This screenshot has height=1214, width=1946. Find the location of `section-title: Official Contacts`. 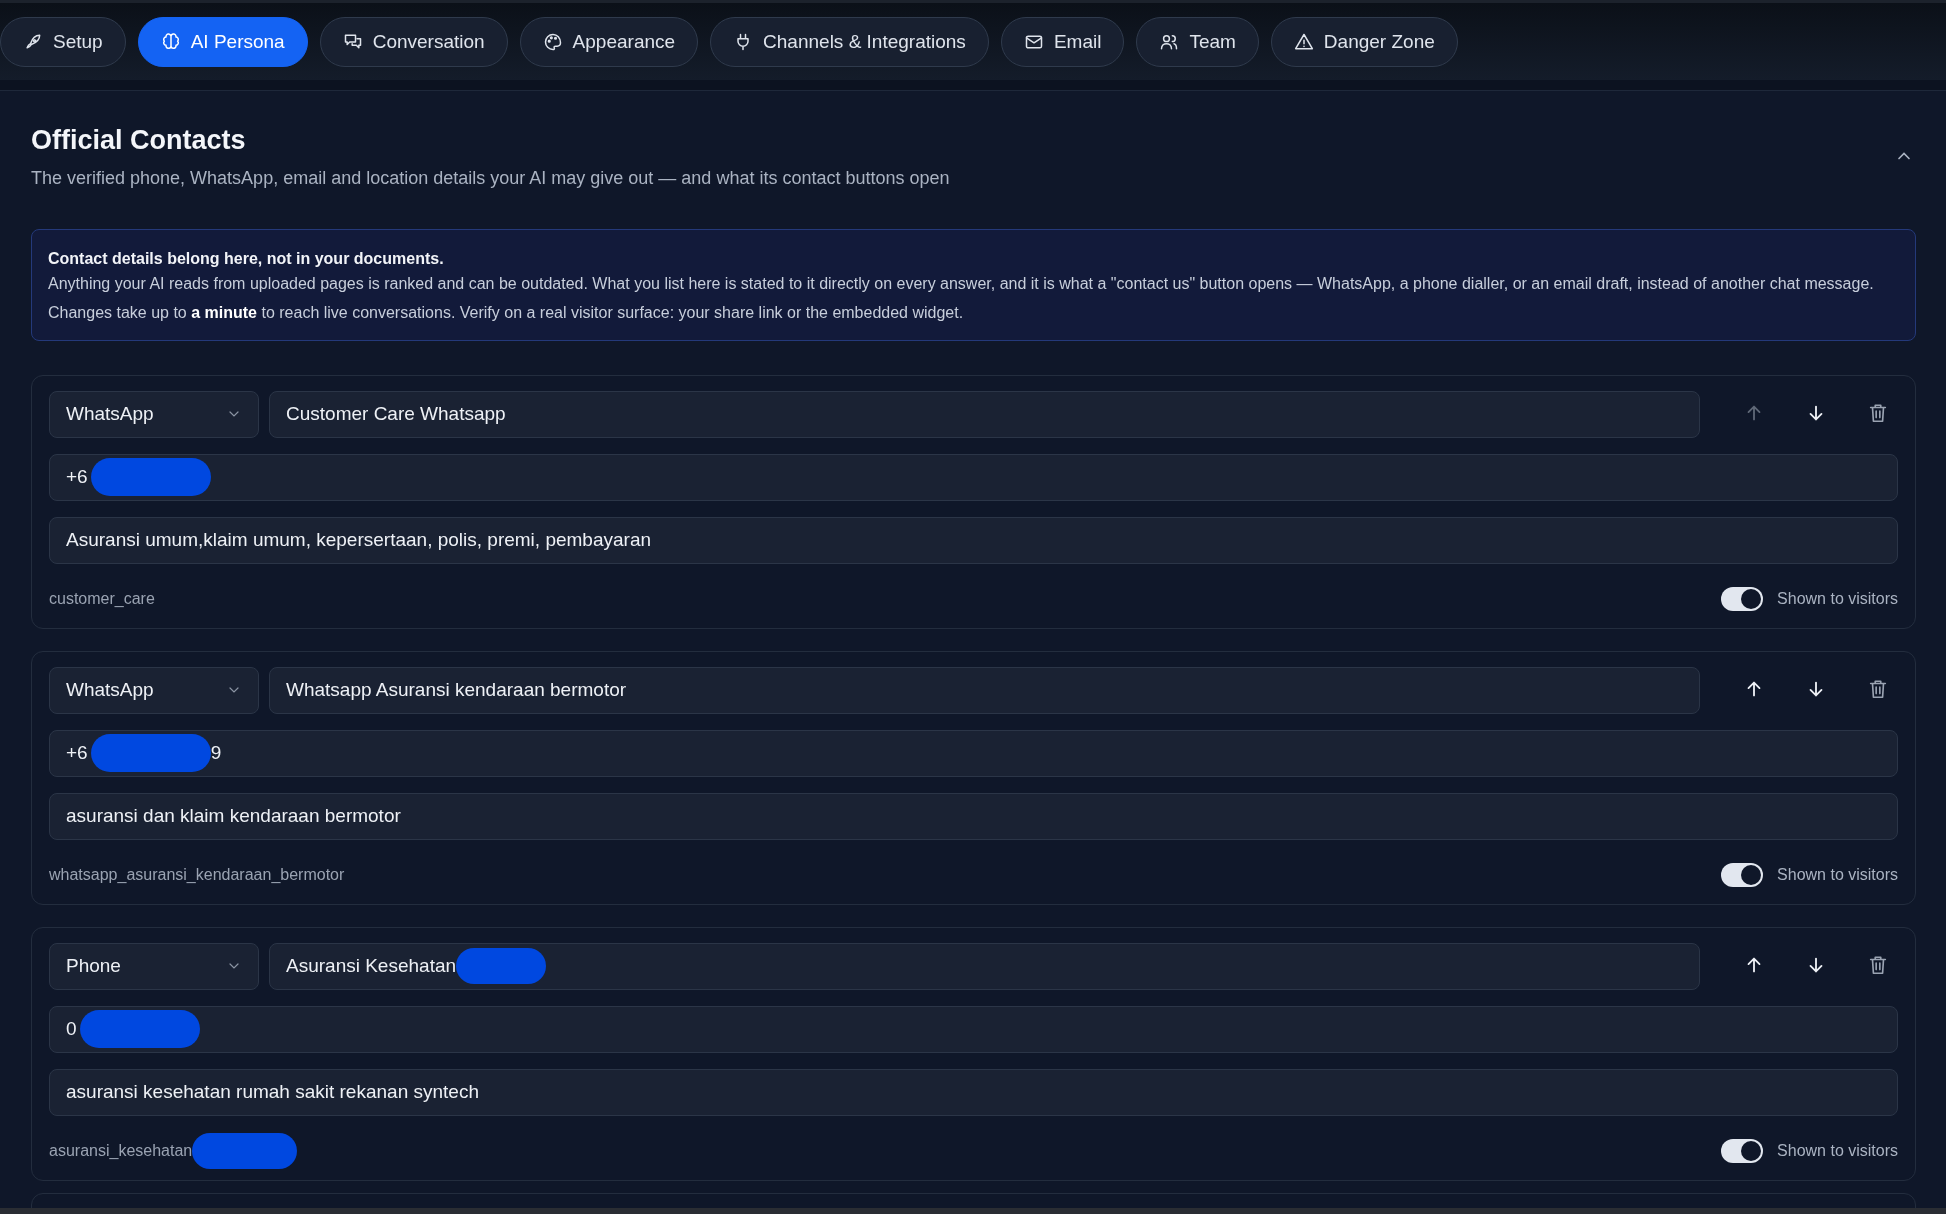

section-title: Official Contacts is located at coordinates (139, 140).